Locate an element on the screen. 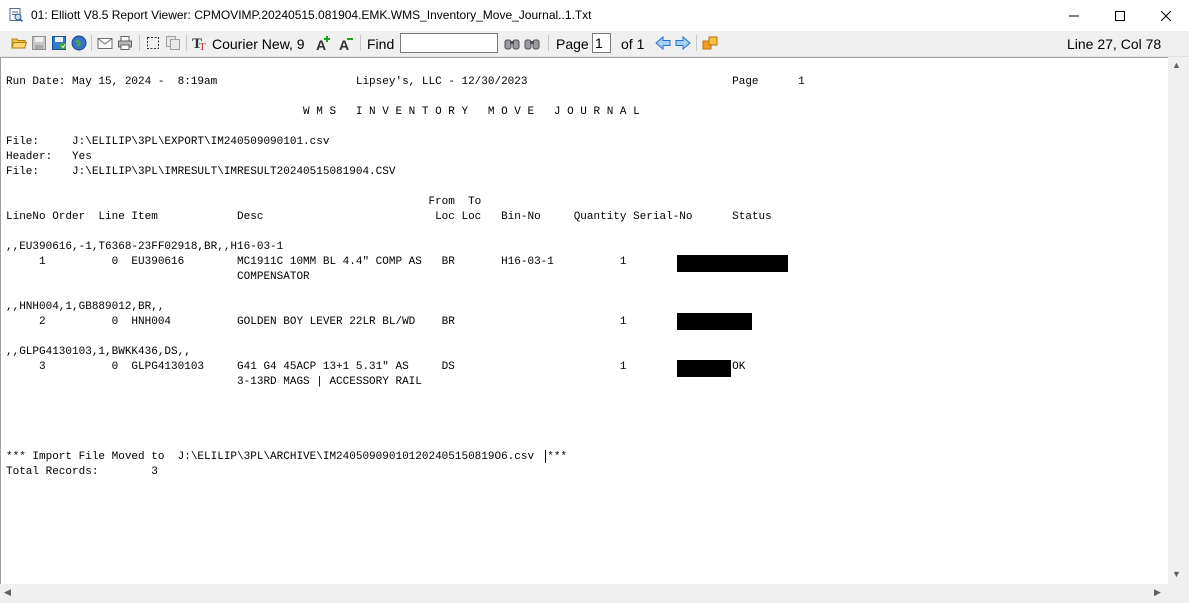 The height and width of the screenshot is (603, 1189). minimize-icon is located at coordinates (1074, 15).